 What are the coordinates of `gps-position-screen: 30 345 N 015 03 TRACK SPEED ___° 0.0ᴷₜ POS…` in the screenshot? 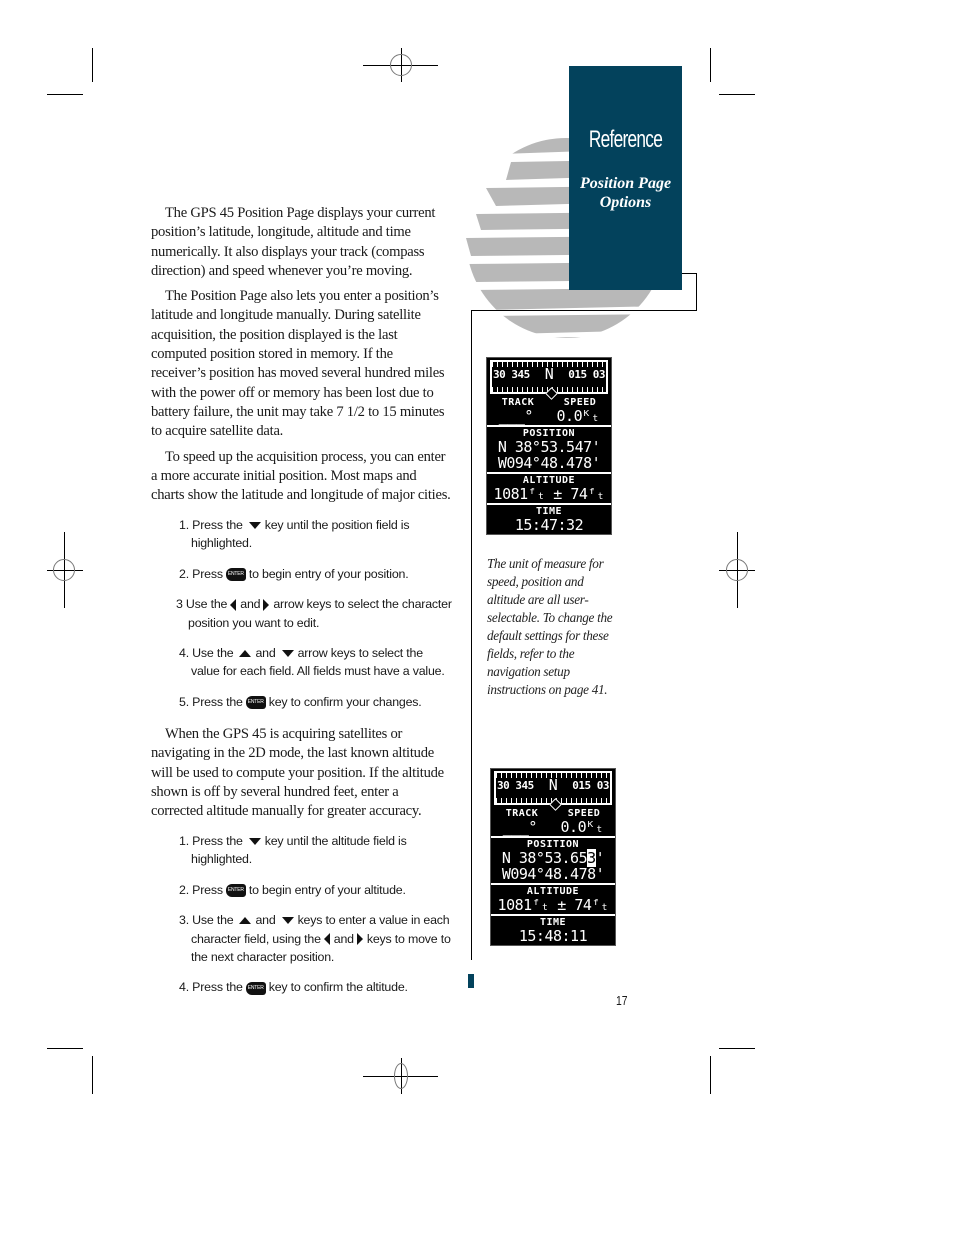 It's located at (549, 446).